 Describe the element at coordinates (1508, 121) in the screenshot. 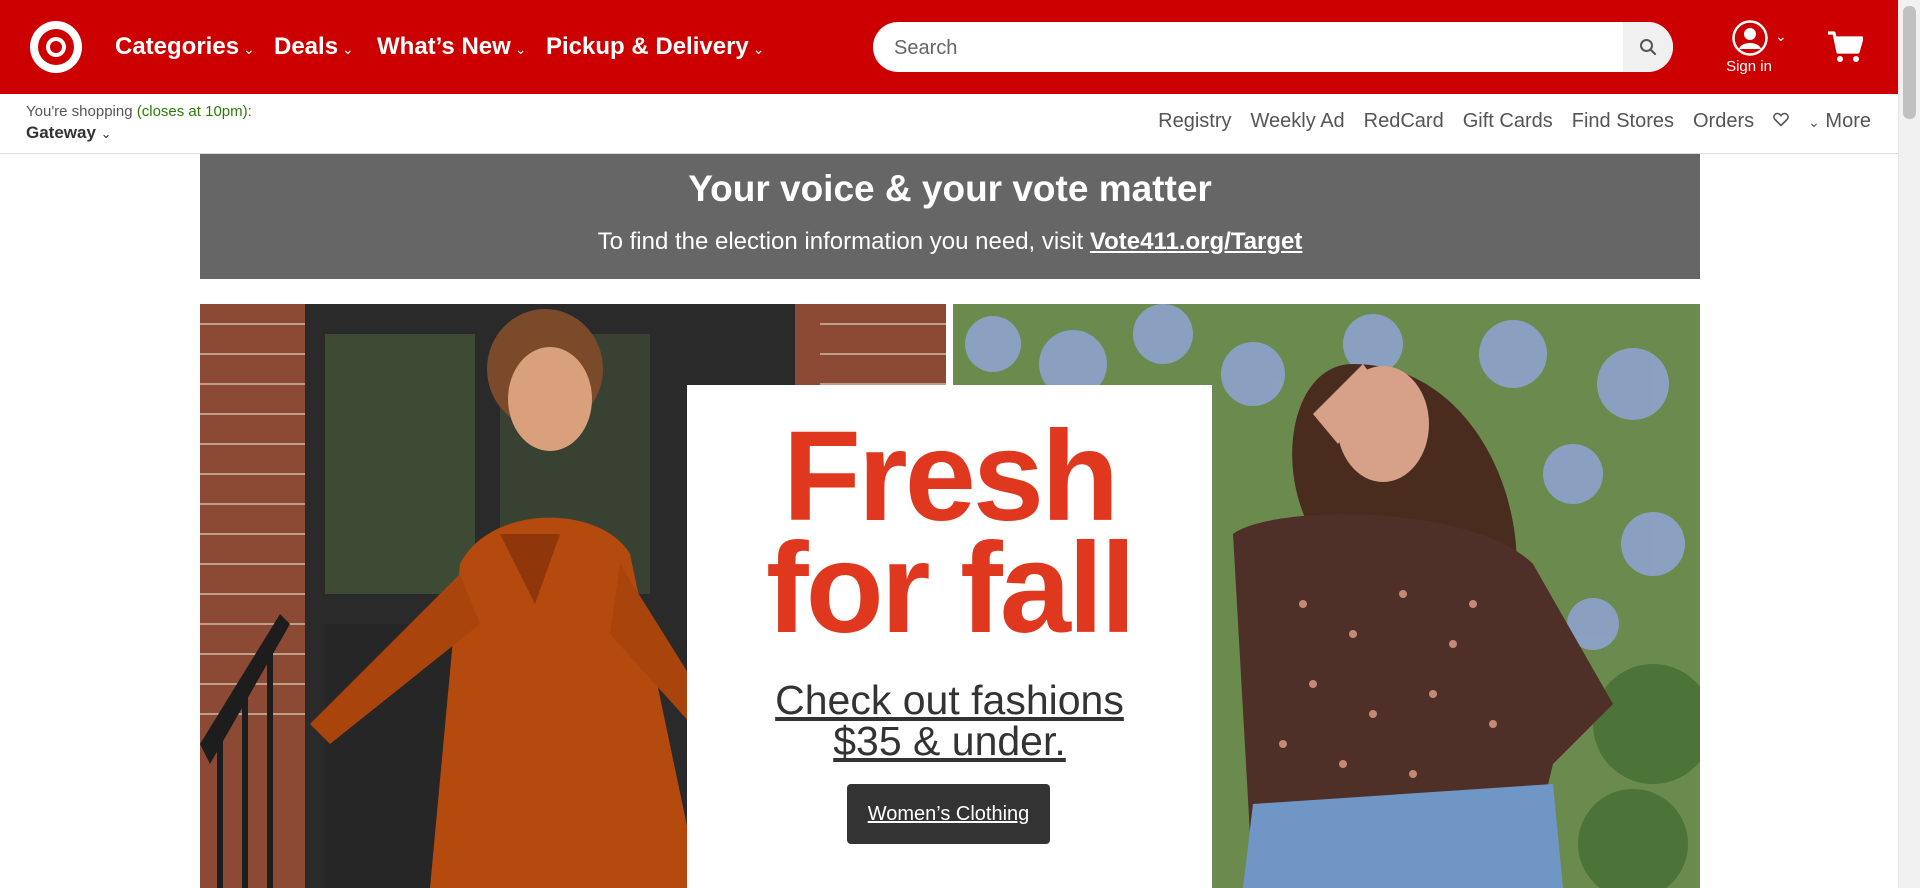

I see `link-gift-cards: Gift Cards` at that location.